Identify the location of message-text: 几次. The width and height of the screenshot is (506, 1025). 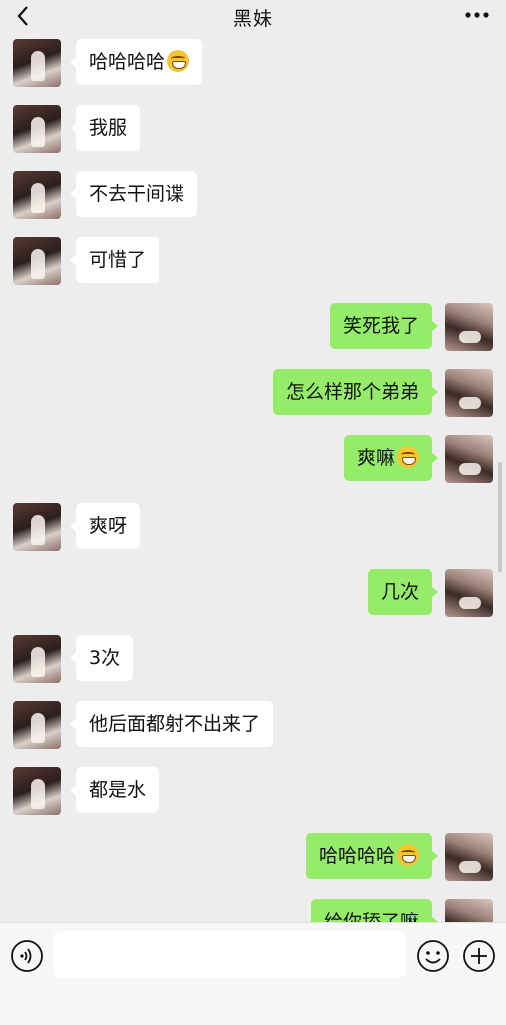
(399, 592).